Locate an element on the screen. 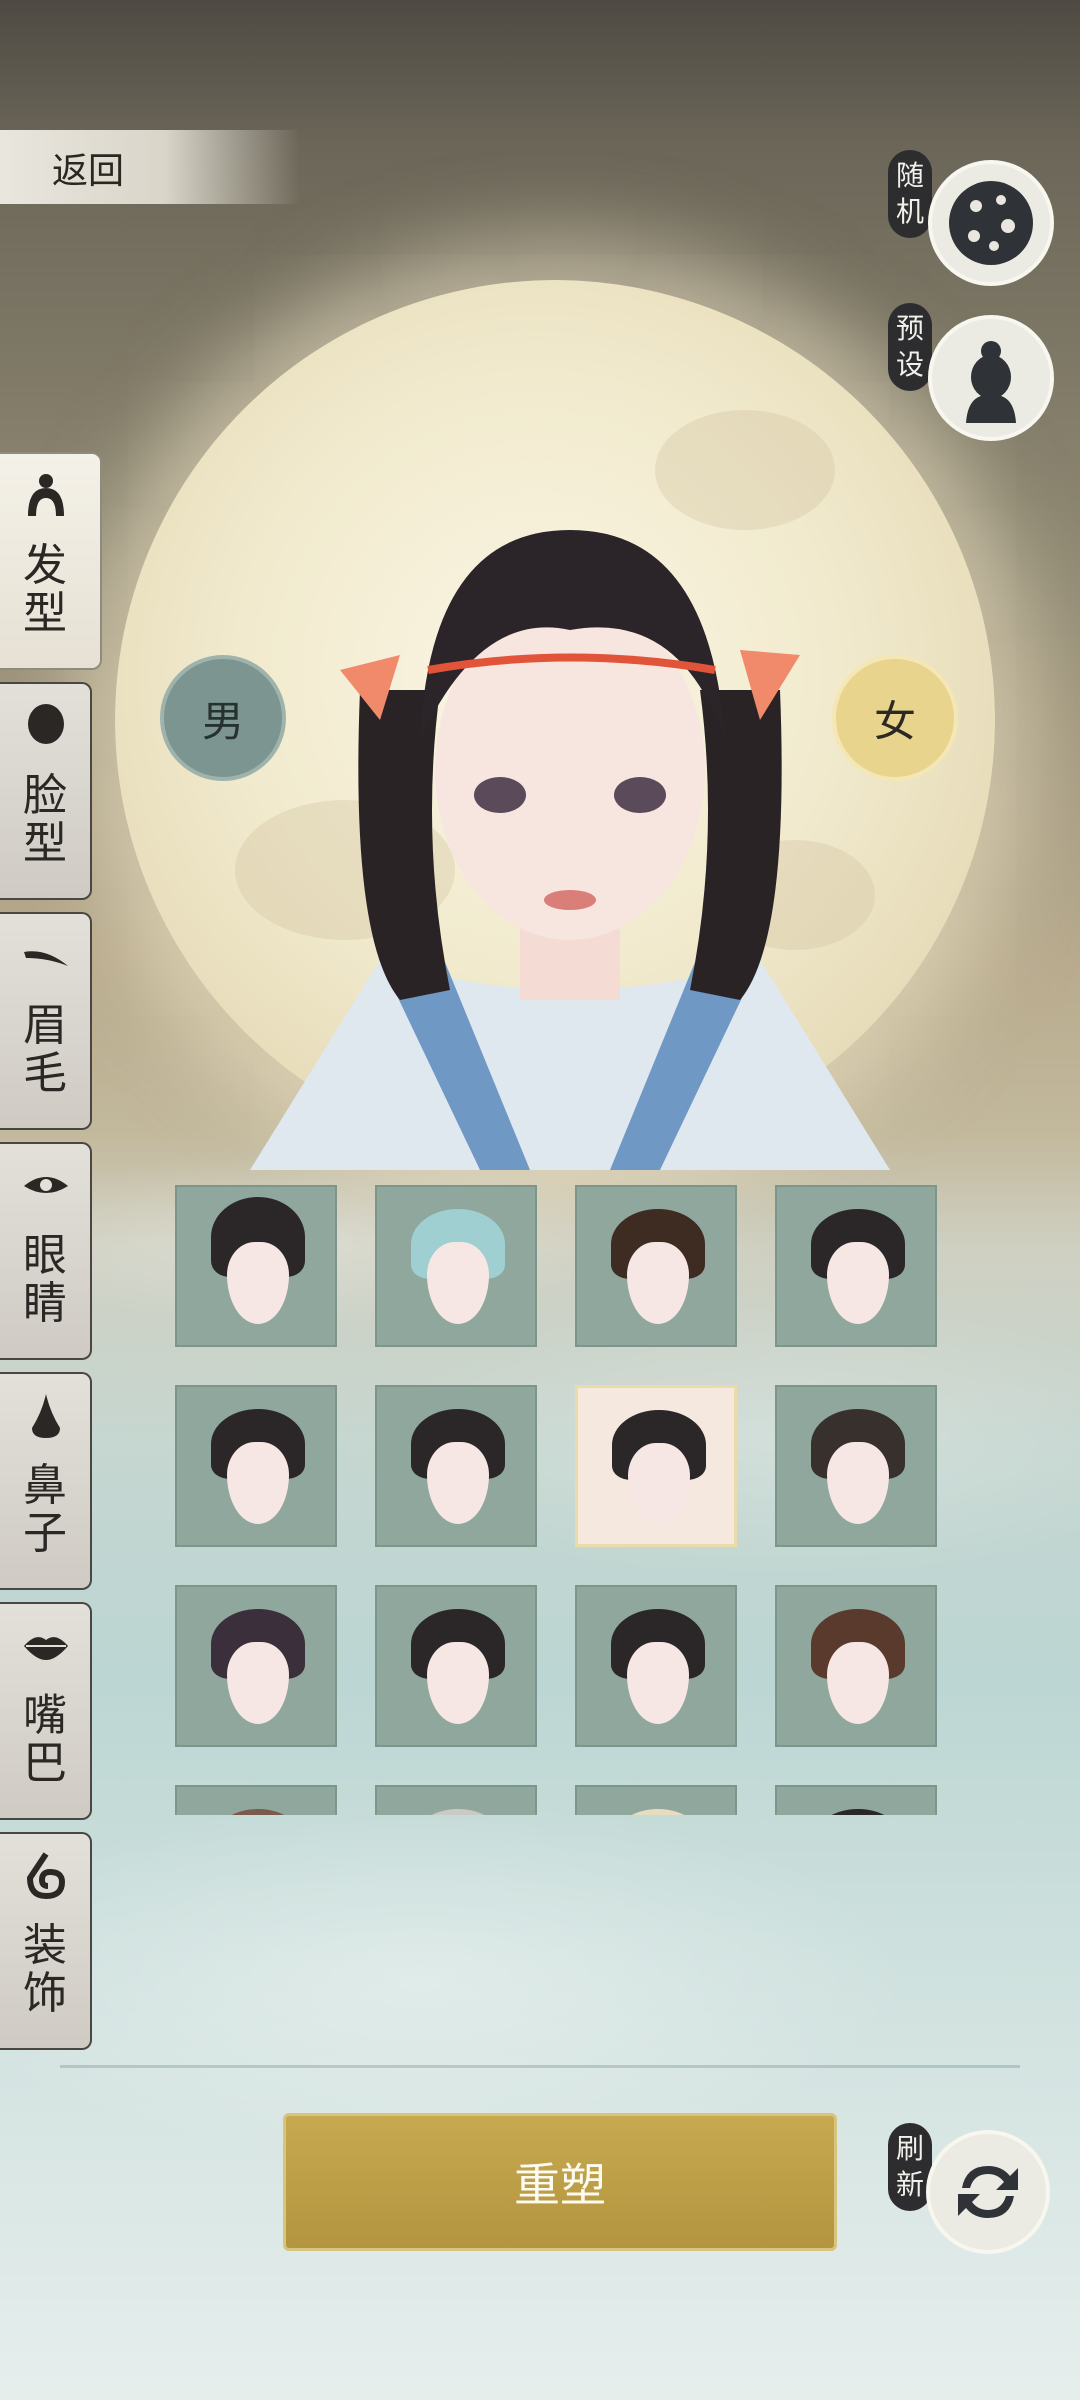 This screenshot has height=2400, width=1080. hairstyle-option-selected is located at coordinates (656, 1466).